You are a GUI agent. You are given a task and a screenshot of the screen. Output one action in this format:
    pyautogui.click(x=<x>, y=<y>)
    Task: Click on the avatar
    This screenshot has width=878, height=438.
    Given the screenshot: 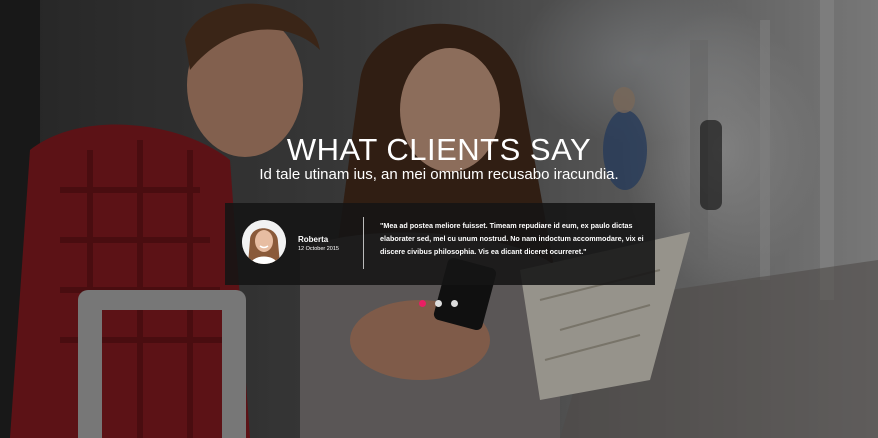 What is the action you would take?
    pyautogui.click(x=264, y=242)
    